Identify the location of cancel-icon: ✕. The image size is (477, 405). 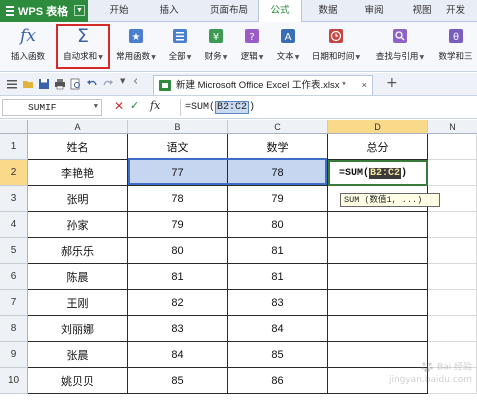
(119, 106).